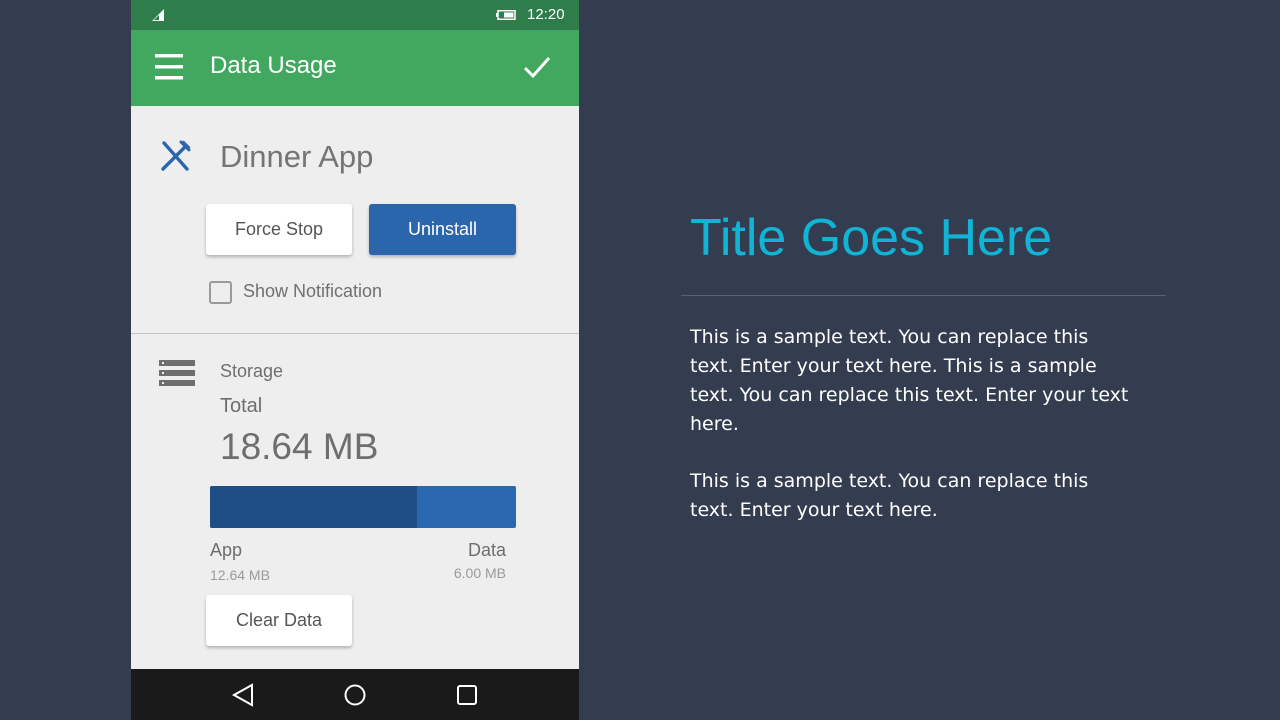  What do you see at coordinates (355, 68) in the screenshot?
I see `app-bar: Data Usage` at bounding box center [355, 68].